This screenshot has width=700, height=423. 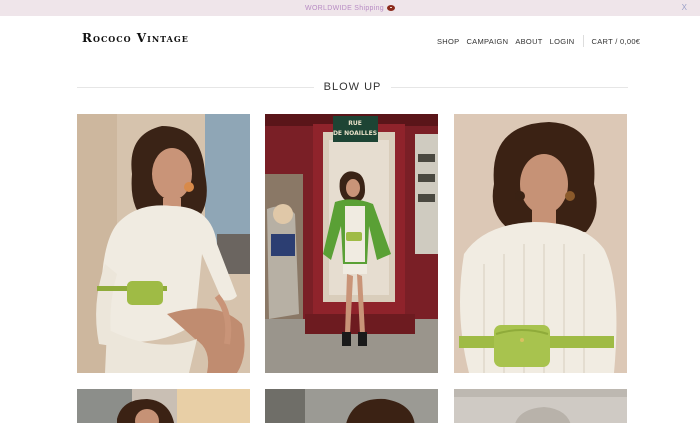 I want to click on nav-about: ABOUT, so click(x=528, y=41).